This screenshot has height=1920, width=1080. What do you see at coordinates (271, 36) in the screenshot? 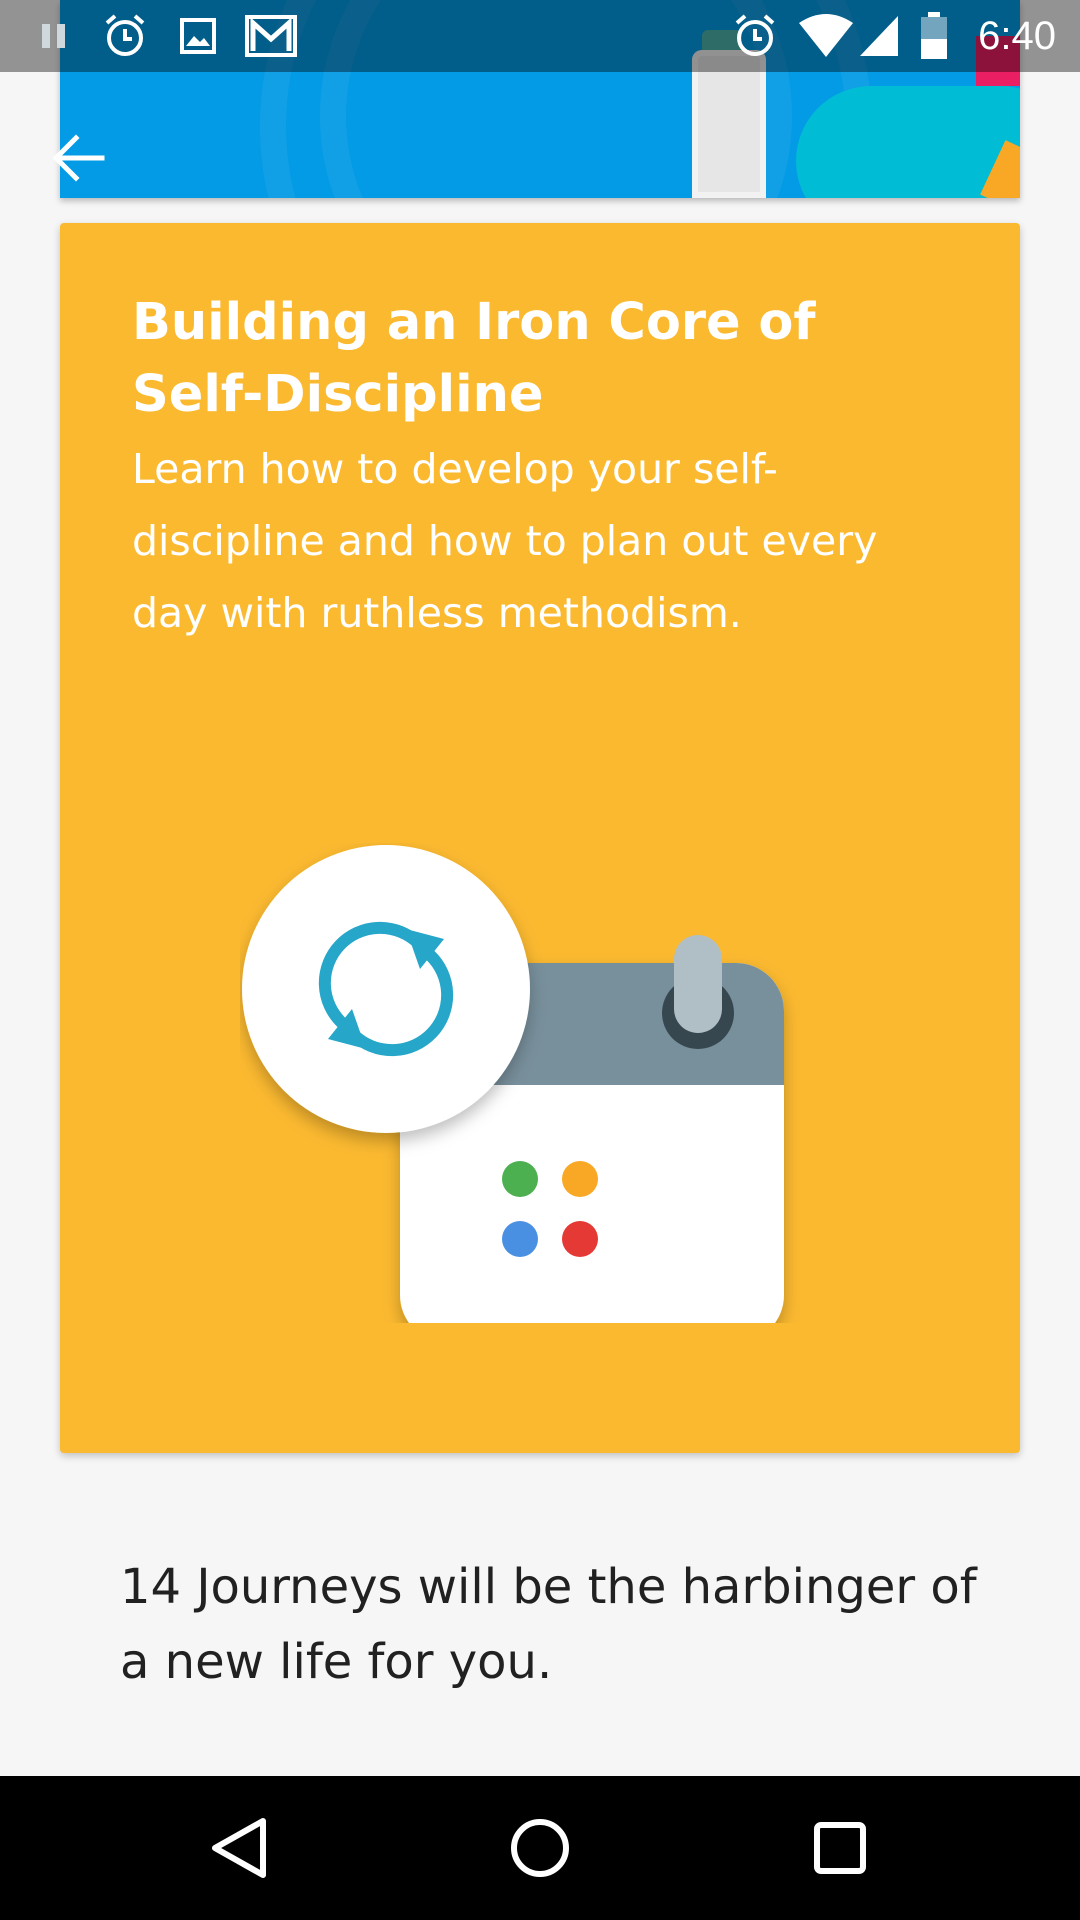
I see `gmail-icon` at bounding box center [271, 36].